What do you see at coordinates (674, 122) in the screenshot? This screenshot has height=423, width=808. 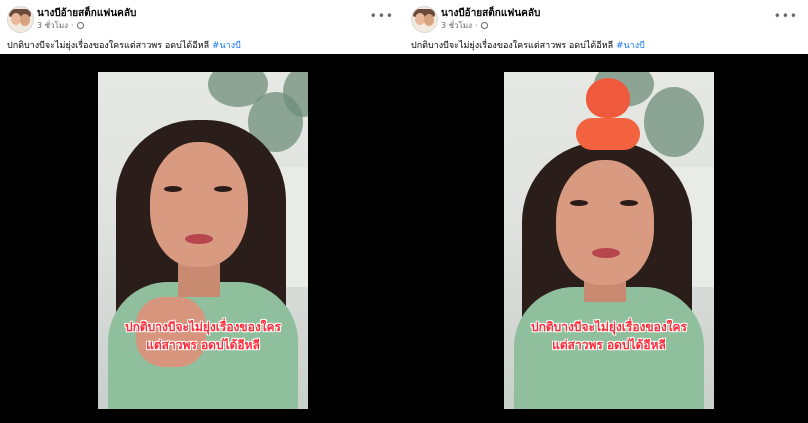 I see `leaf-pattern` at bounding box center [674, 122].